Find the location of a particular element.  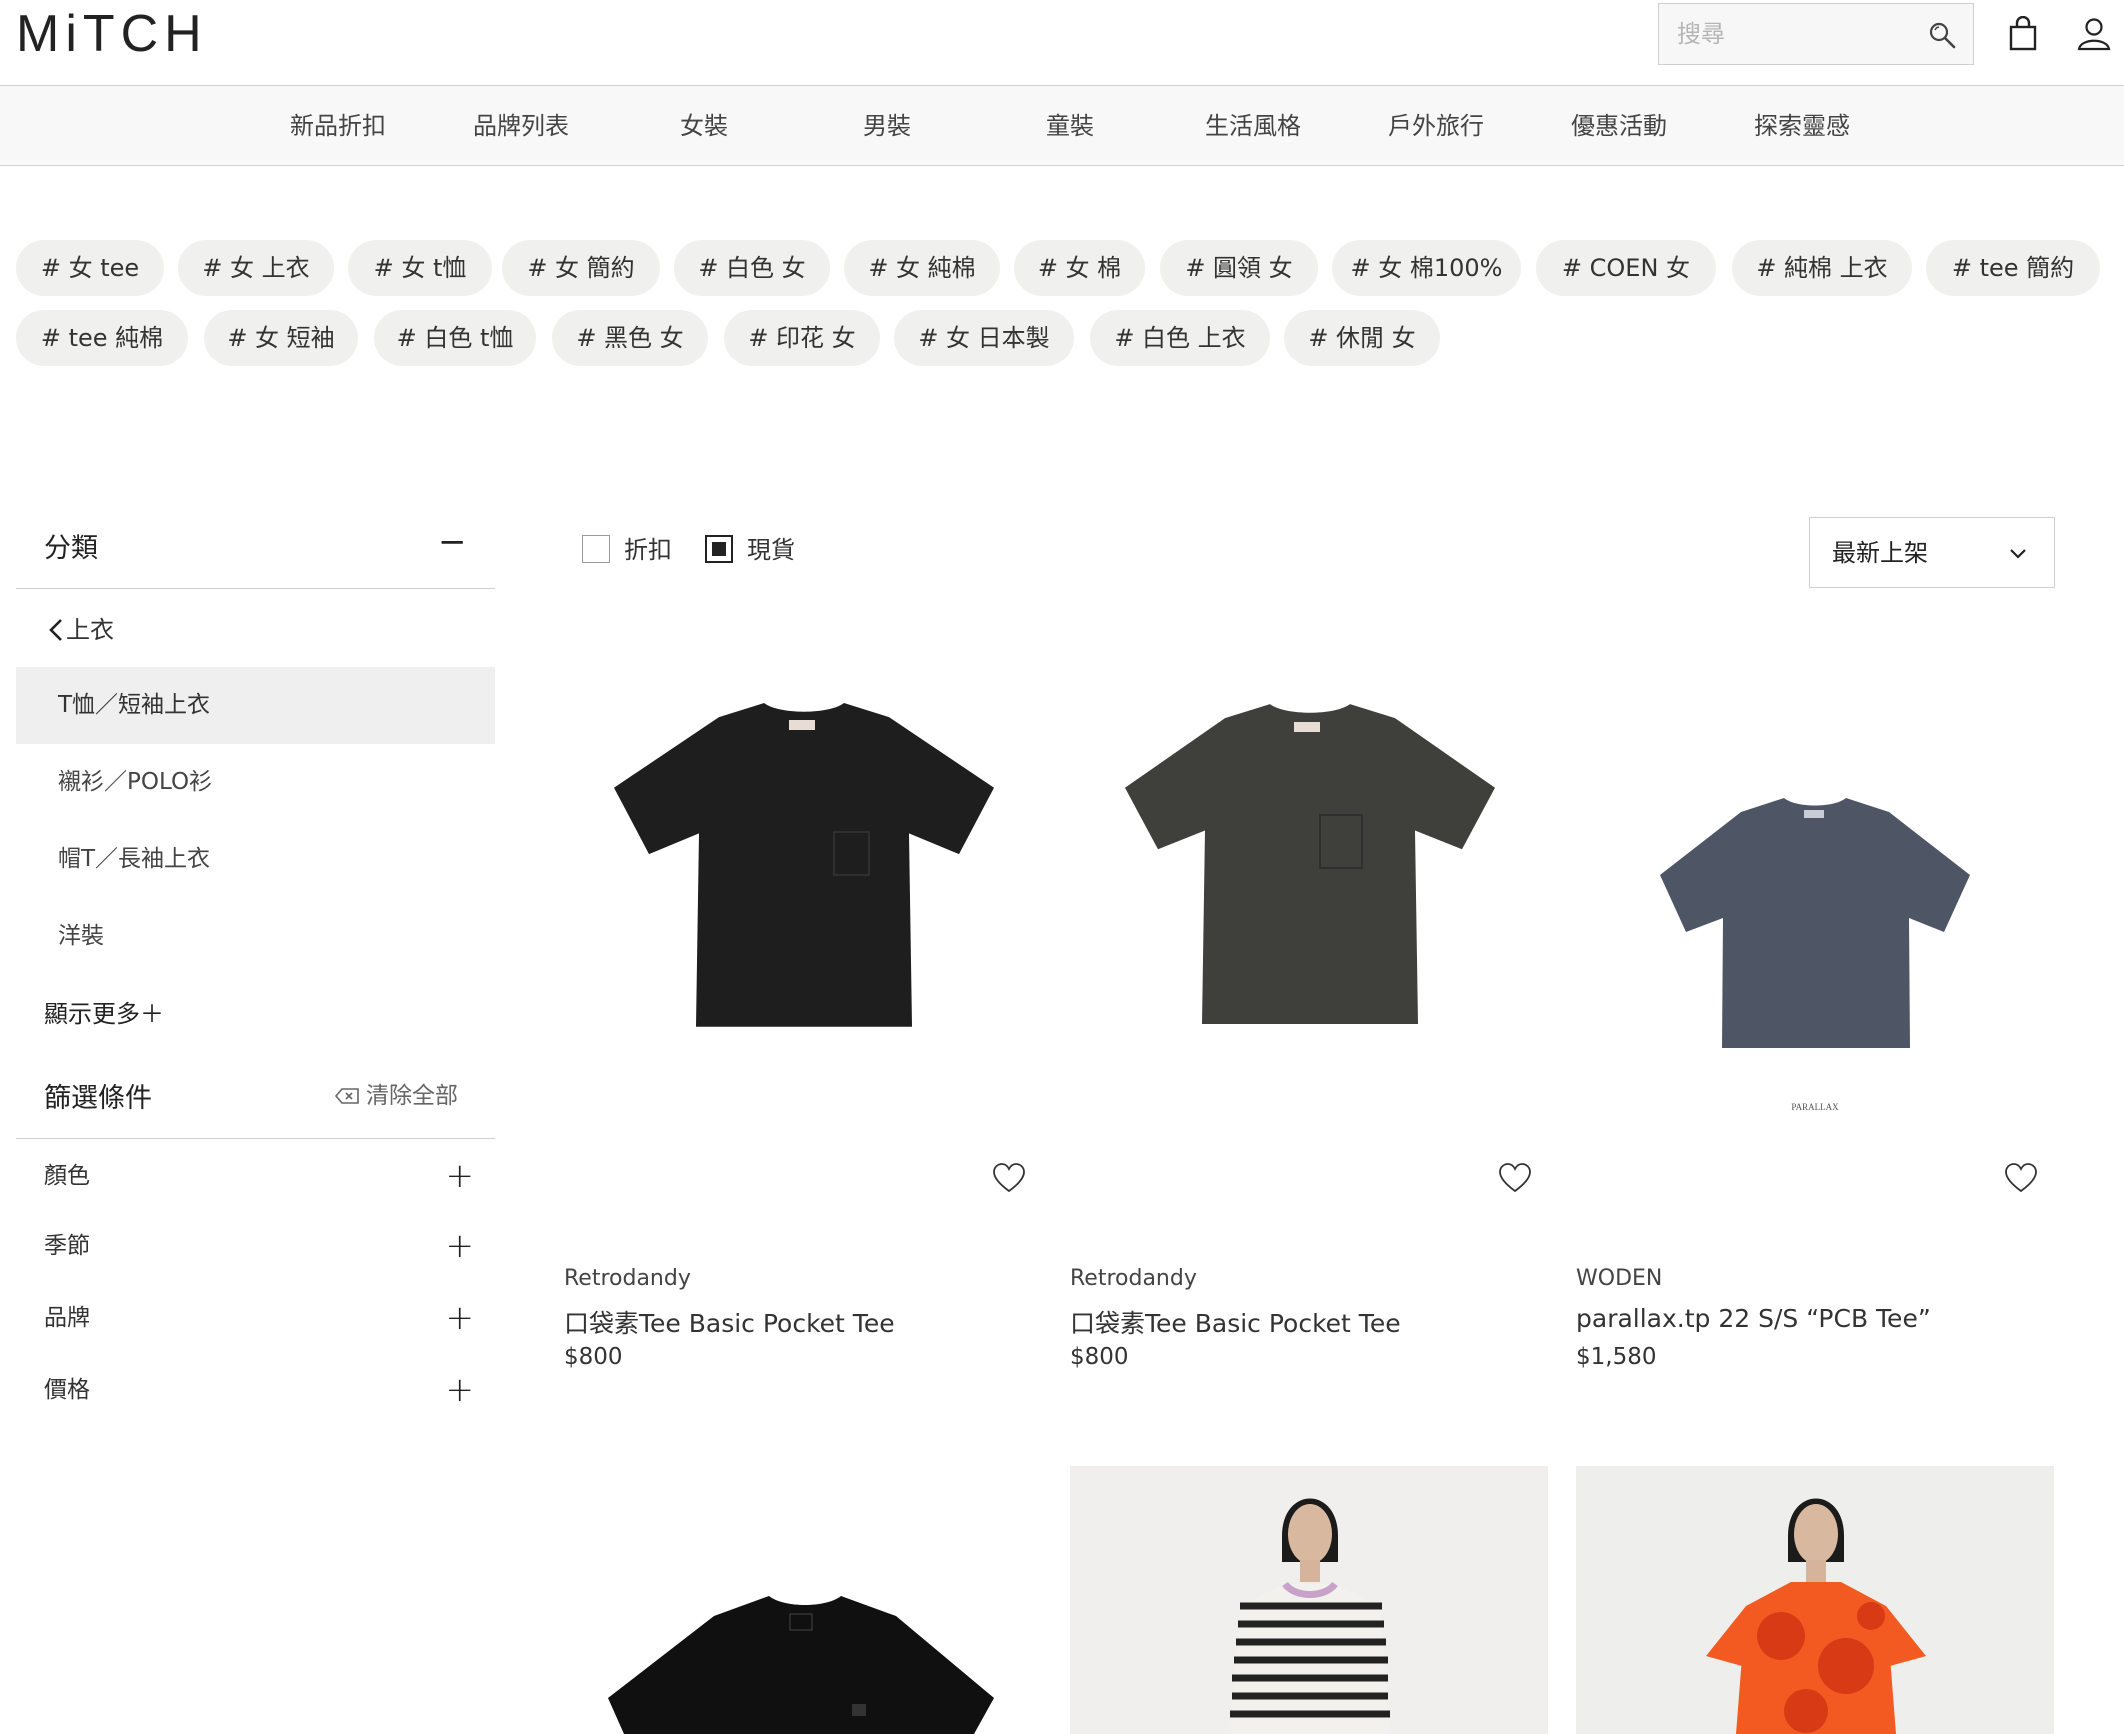

tag-chip: # 女 日本製 is located at coordinates (984, 338).